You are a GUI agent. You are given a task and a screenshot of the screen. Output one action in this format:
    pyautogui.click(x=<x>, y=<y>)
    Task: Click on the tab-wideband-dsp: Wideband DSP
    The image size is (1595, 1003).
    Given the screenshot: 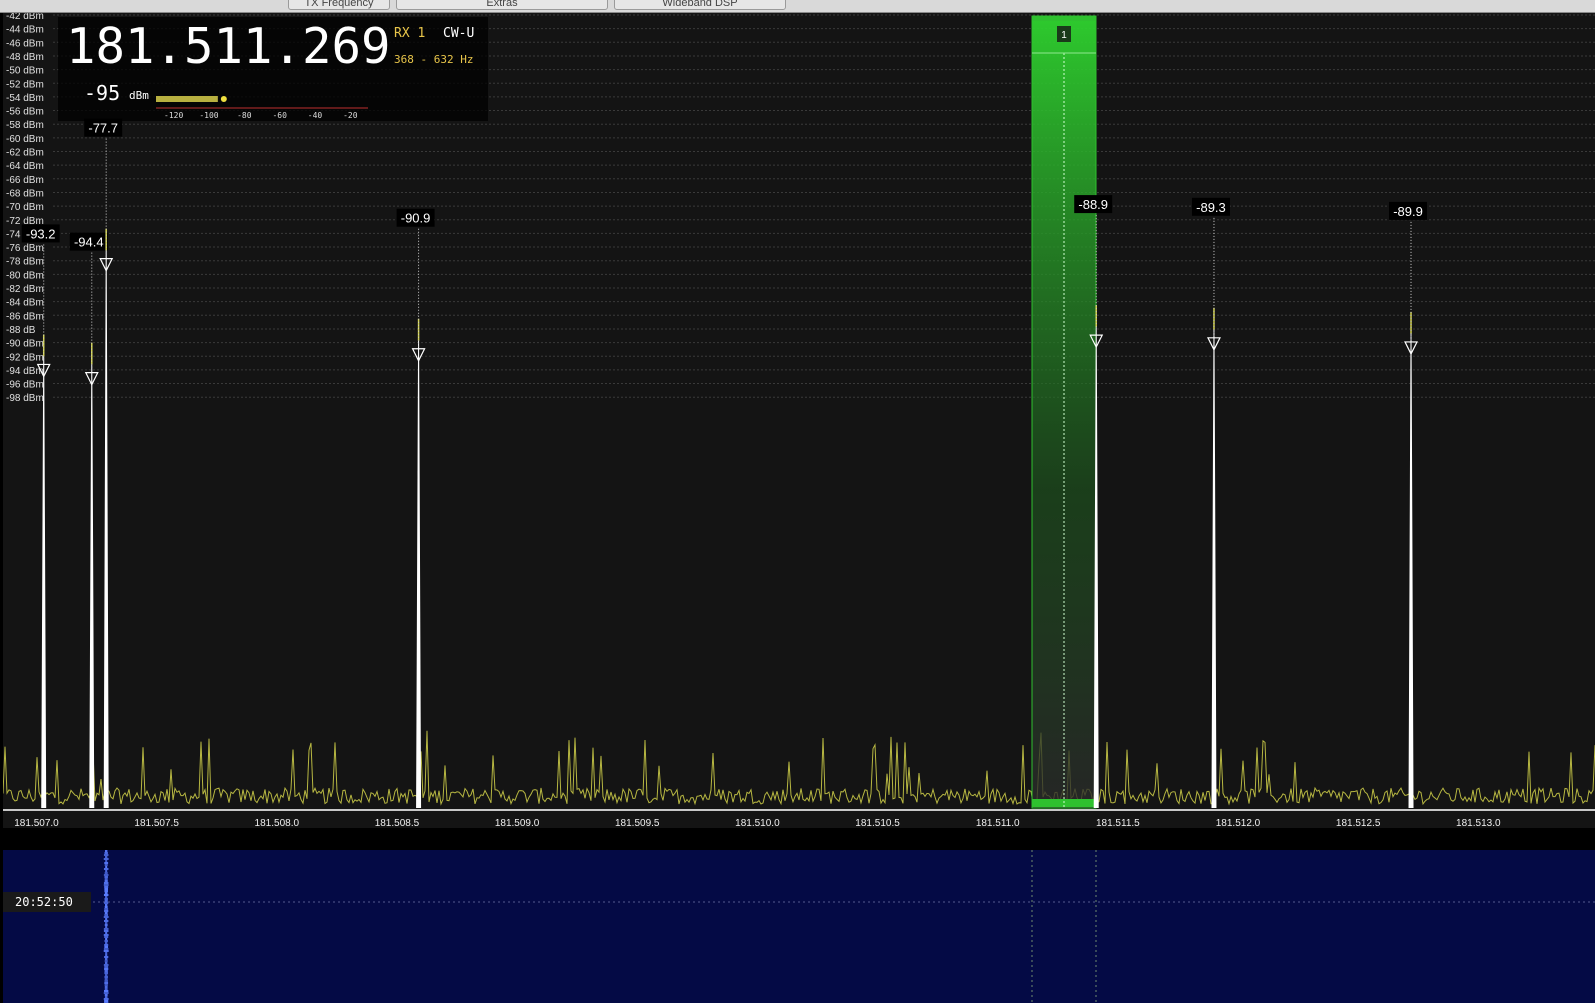 What is the action you would take?
    pyautogui.click(x=700, y=5)
    